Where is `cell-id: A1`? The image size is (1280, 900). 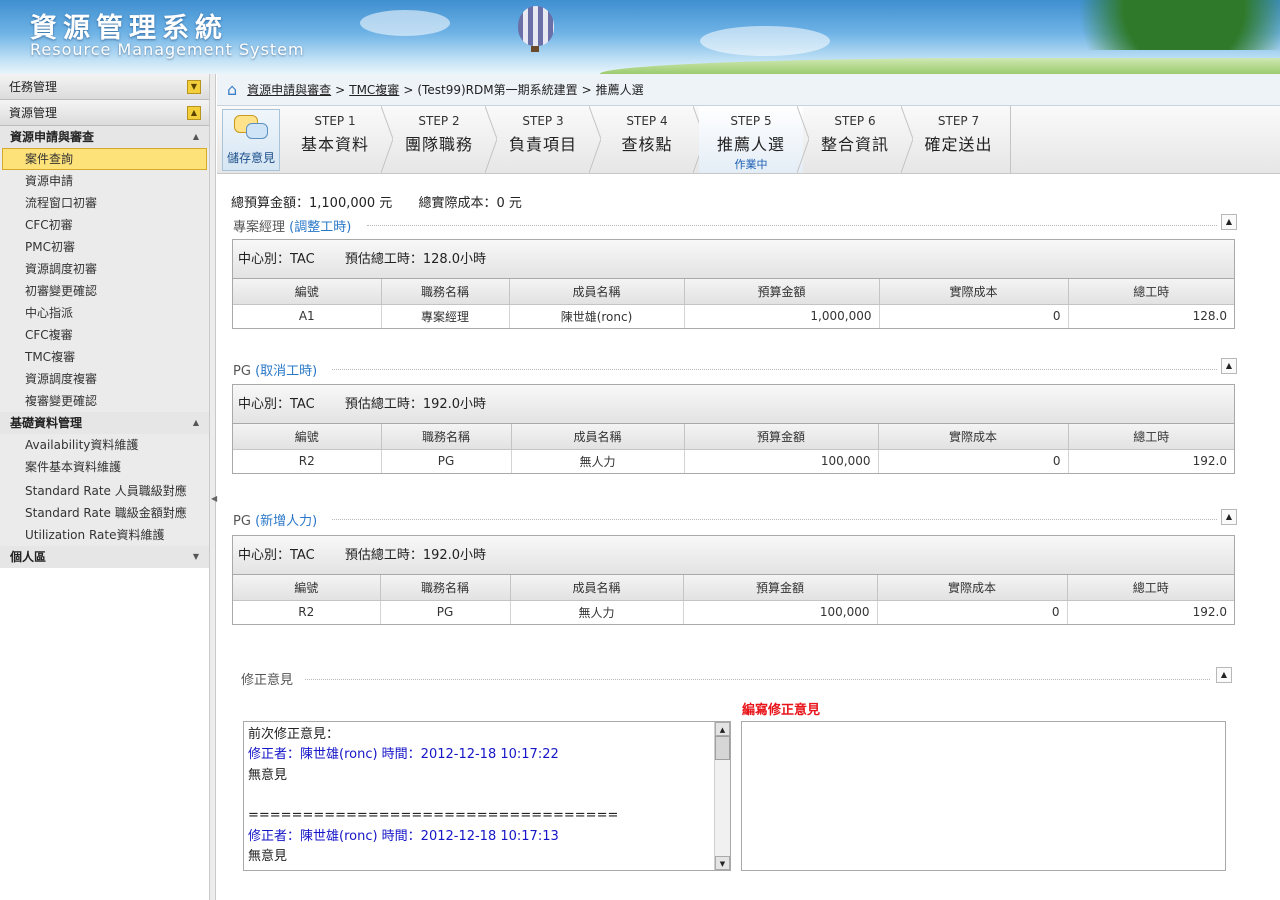
cell-id: A1 is located at coordinates (307, 316).